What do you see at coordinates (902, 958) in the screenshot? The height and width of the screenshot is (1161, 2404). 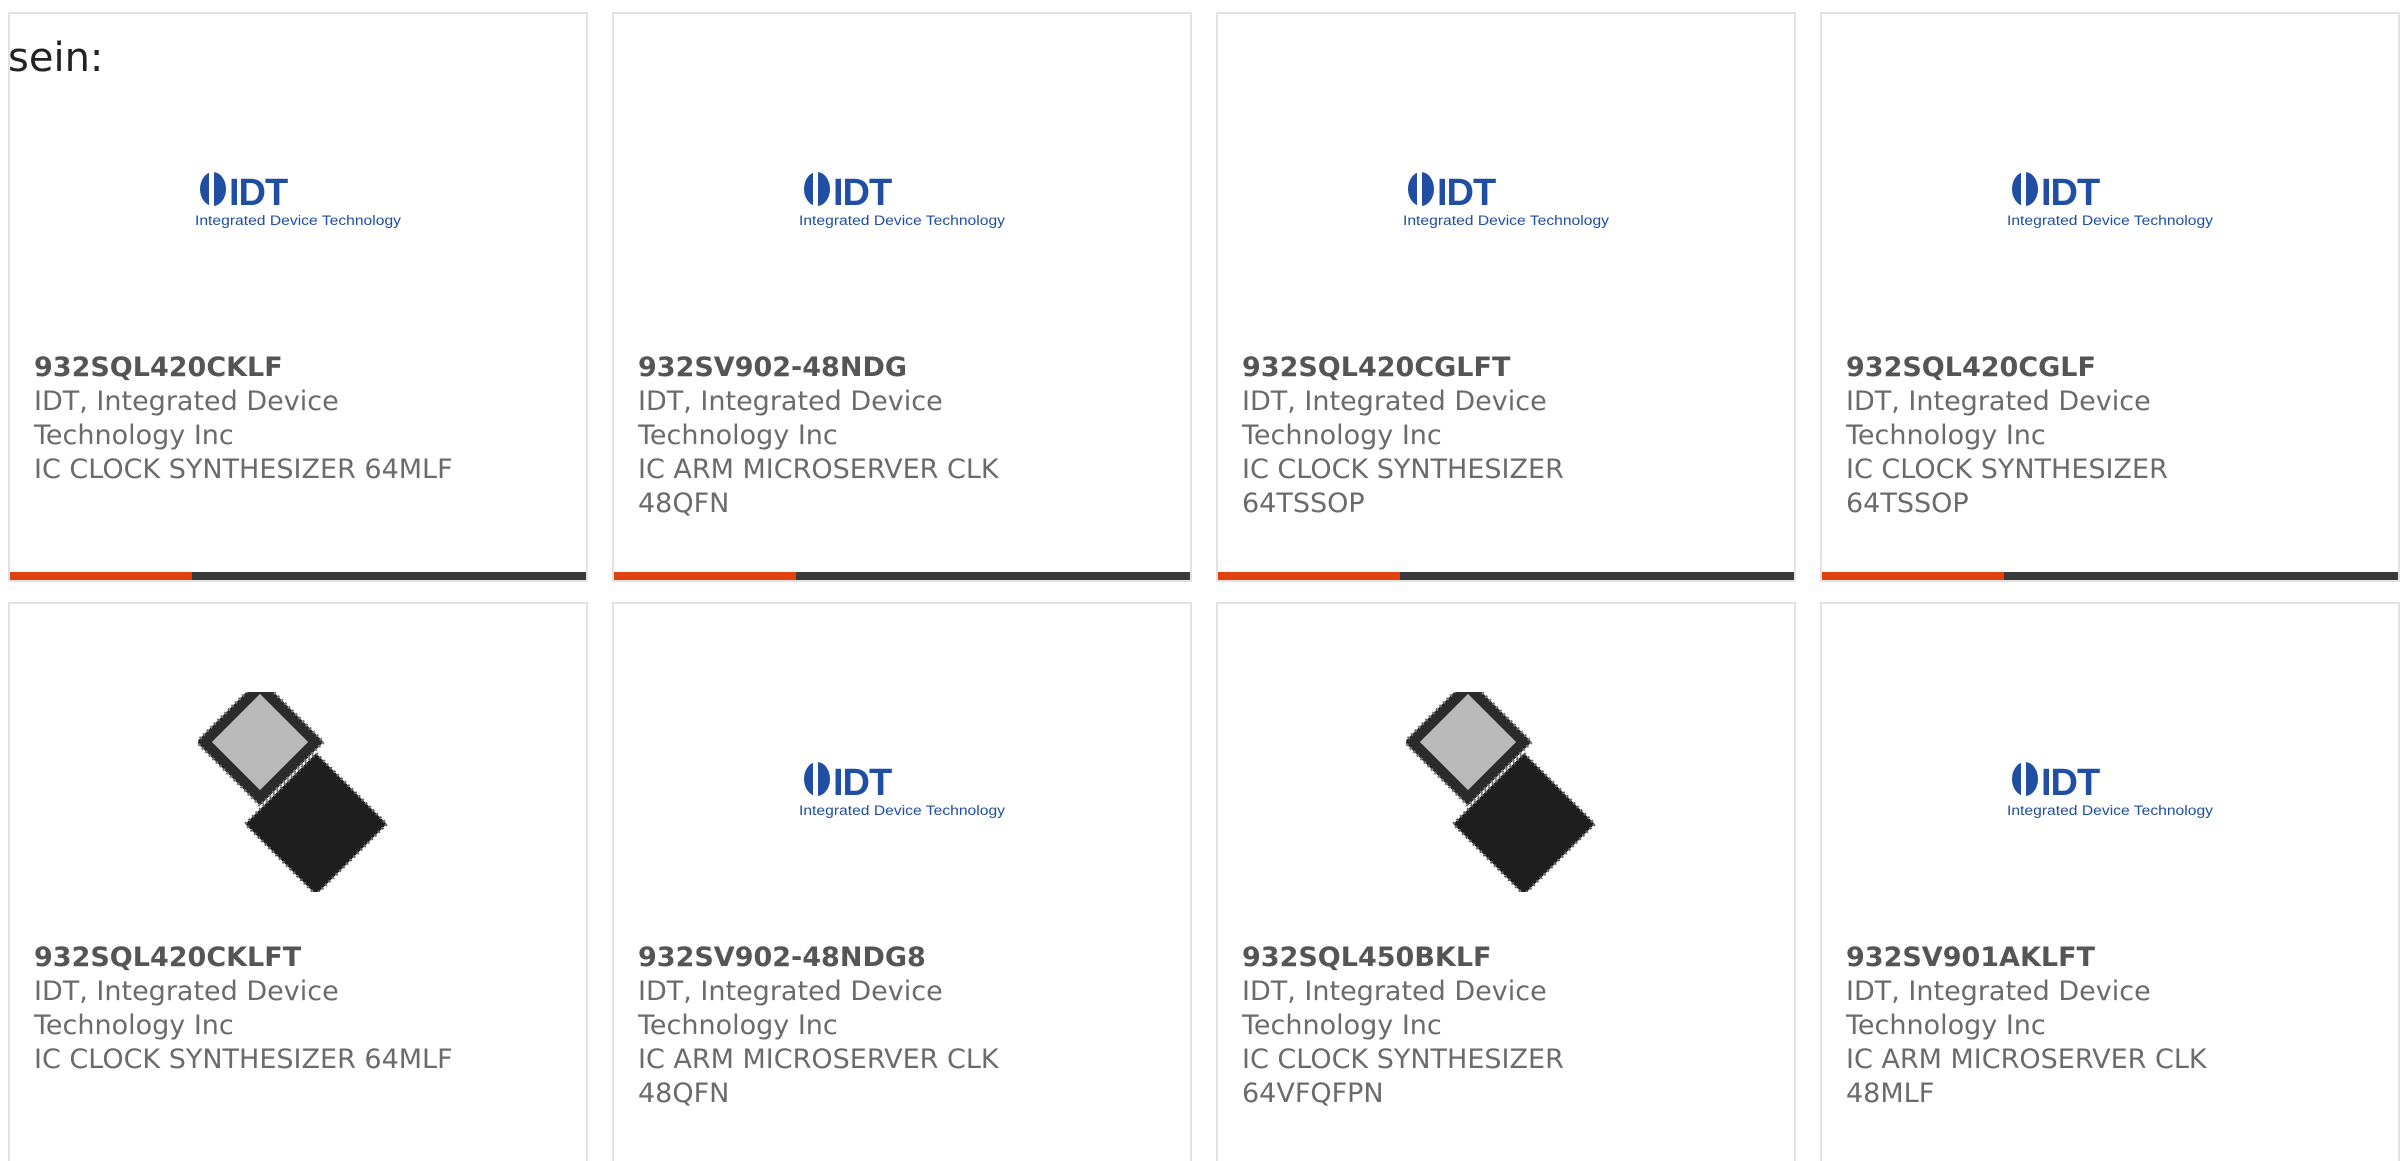 I see `part-number-link: 932SV902-48NDG8` at bounding box center [902, 958].